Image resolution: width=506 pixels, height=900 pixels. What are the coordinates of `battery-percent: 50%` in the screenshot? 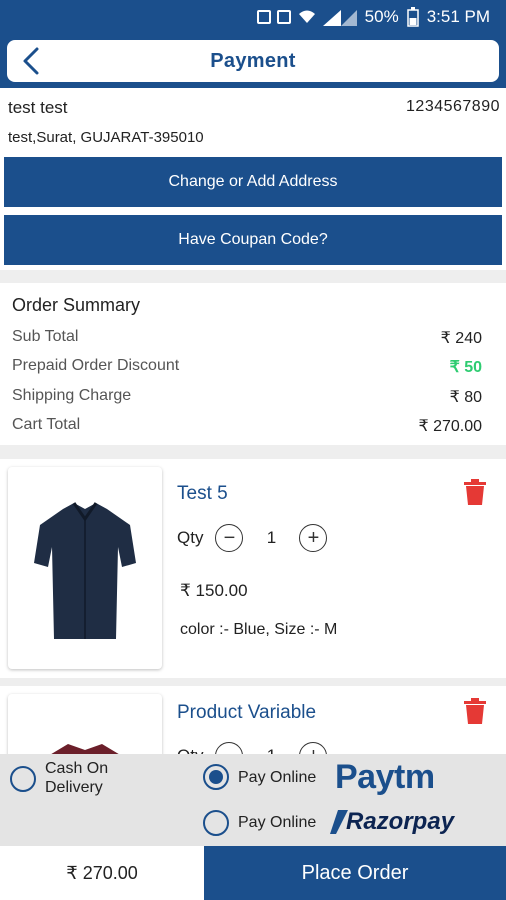 It's located at (381, 16).